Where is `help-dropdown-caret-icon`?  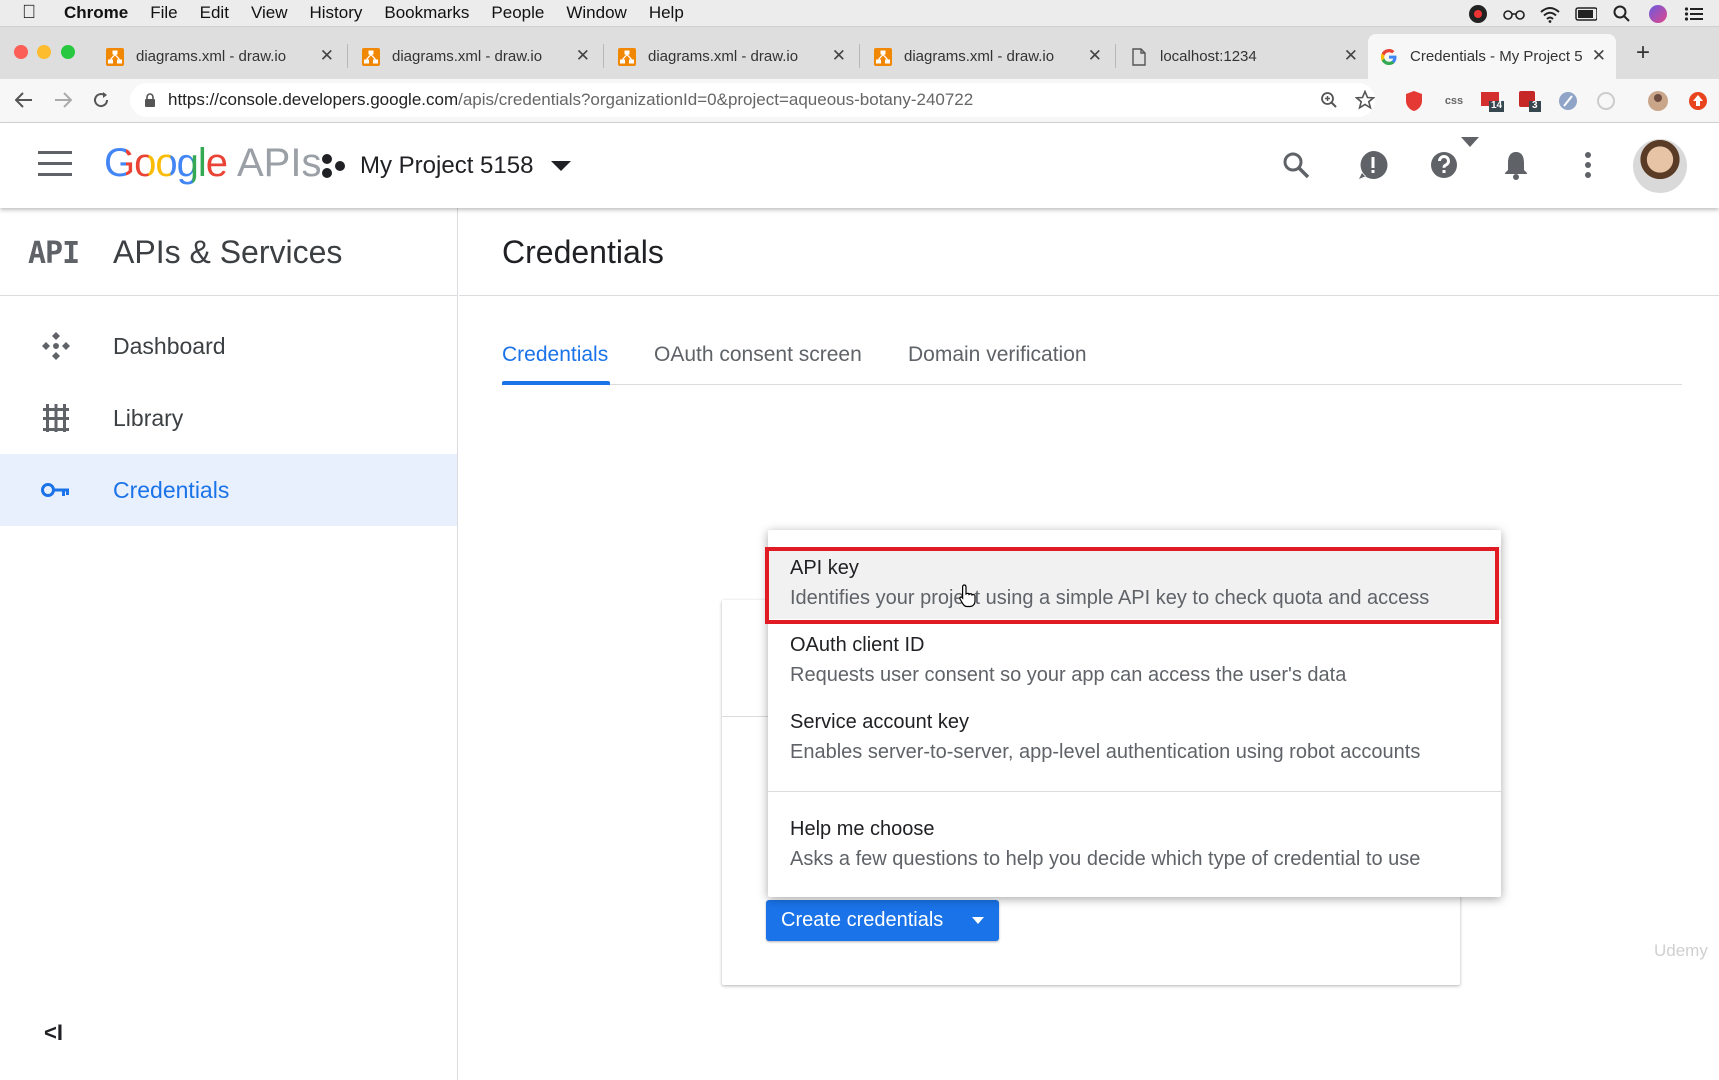
help-dropdown-caret-icon is located at coordinates (1470, 142).